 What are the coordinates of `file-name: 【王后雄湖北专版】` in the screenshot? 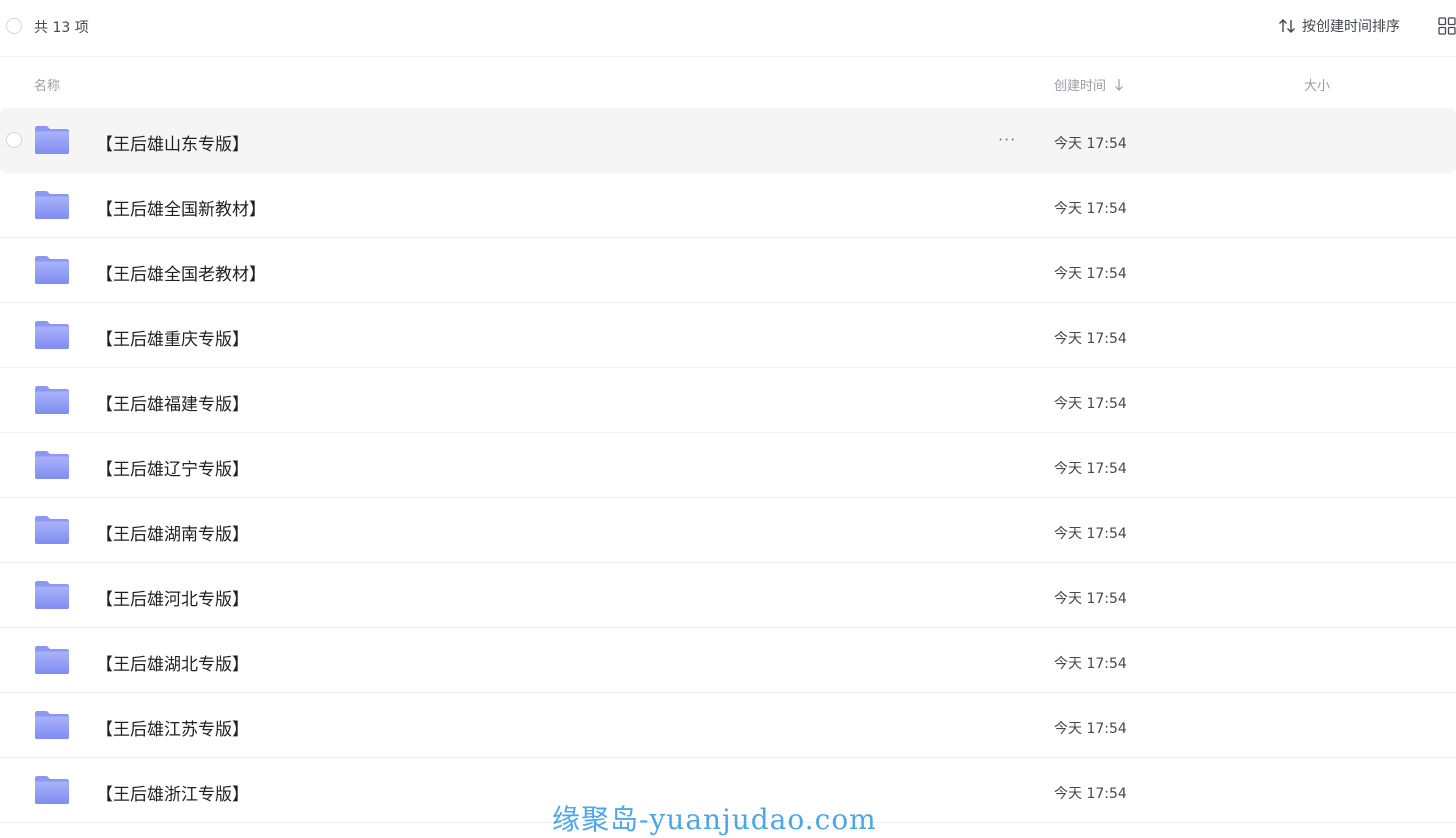 It's located at (172, 662).